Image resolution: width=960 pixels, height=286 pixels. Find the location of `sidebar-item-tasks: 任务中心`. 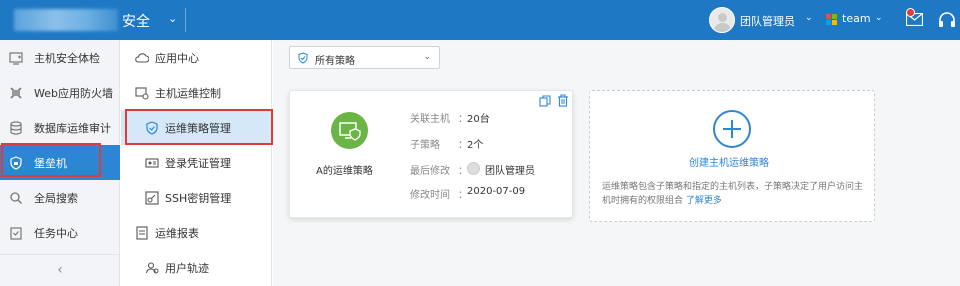

sidebar-item-tasks: 任务中心 is located at coordinates (60, 232).